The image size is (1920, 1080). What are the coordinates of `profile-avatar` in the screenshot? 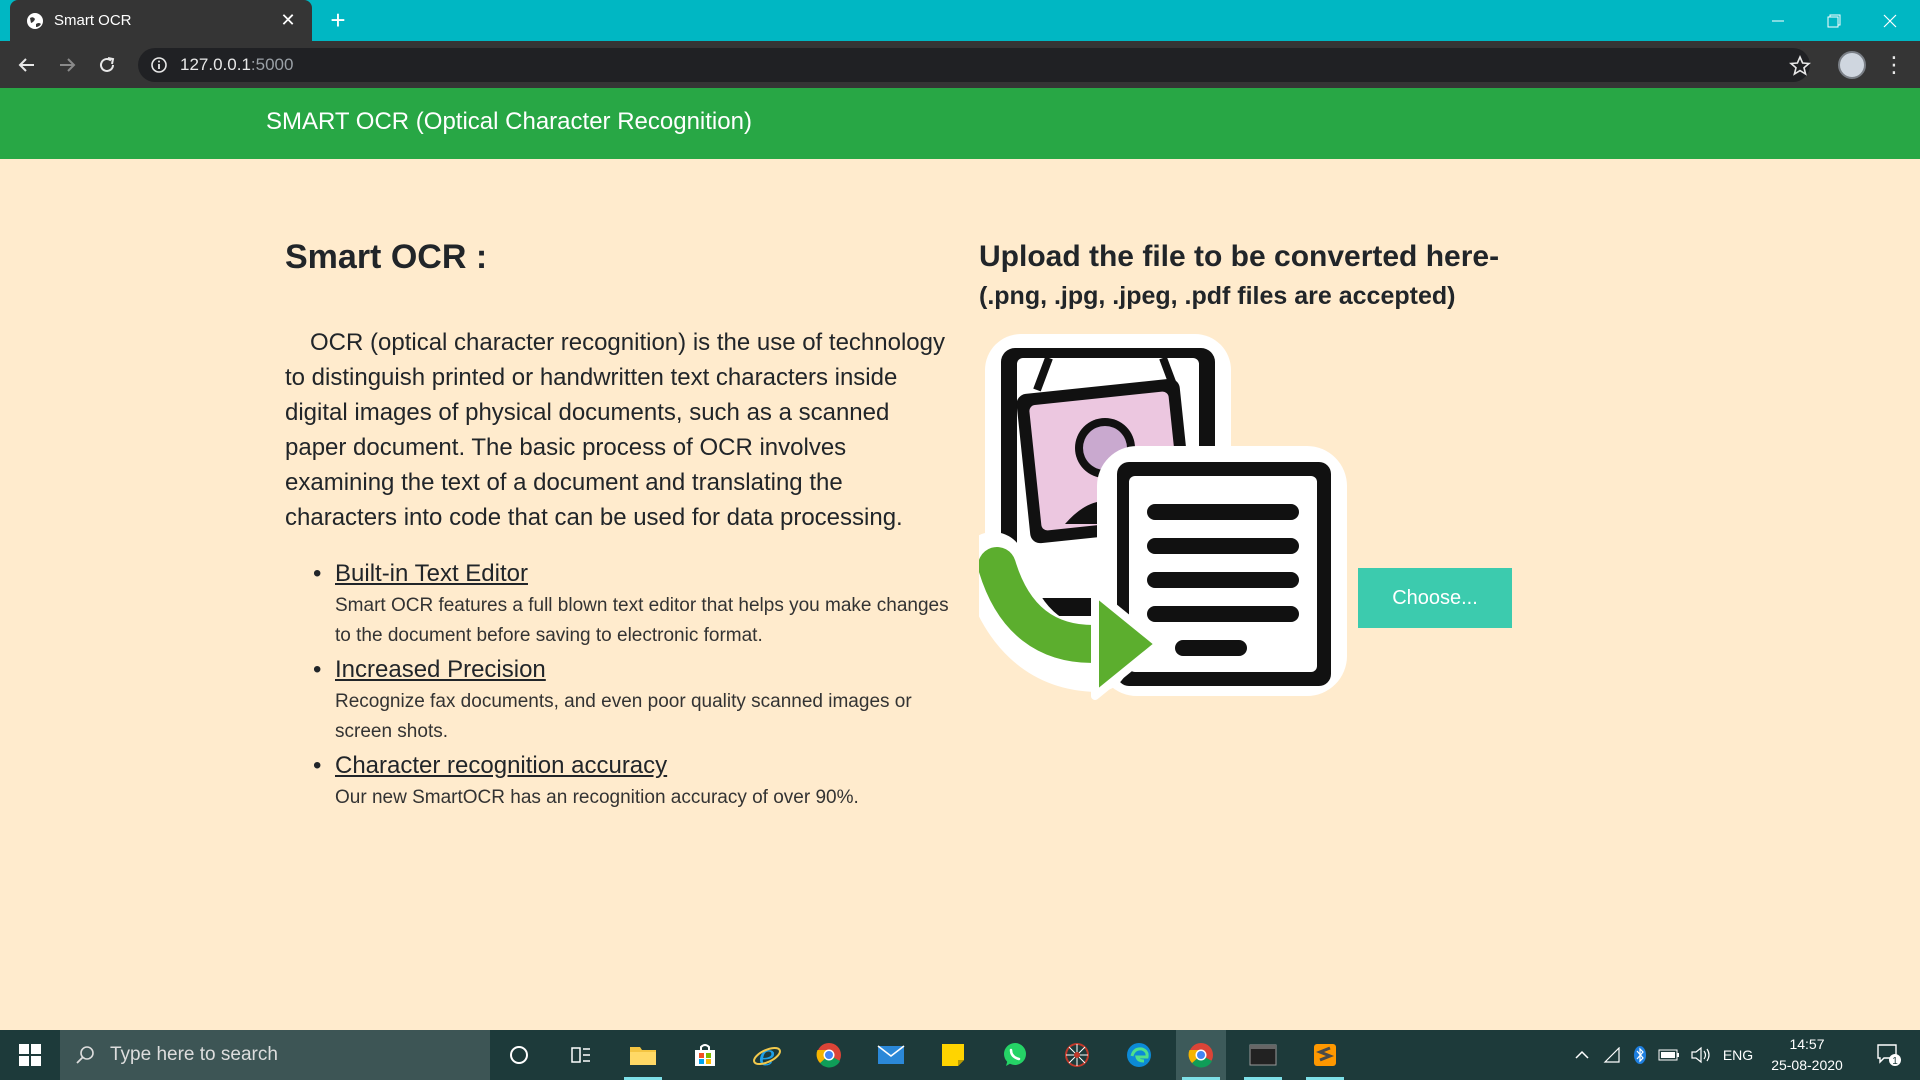 It's located at (1852, 65).